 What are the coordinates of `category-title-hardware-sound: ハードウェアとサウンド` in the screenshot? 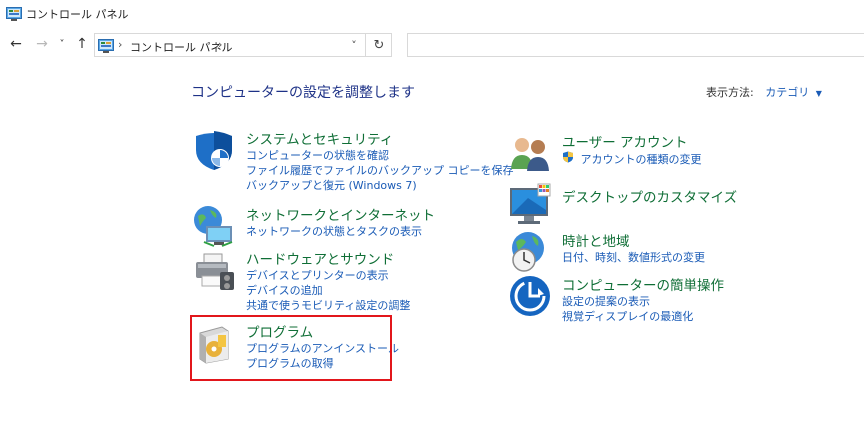 It's located at (320, 258).